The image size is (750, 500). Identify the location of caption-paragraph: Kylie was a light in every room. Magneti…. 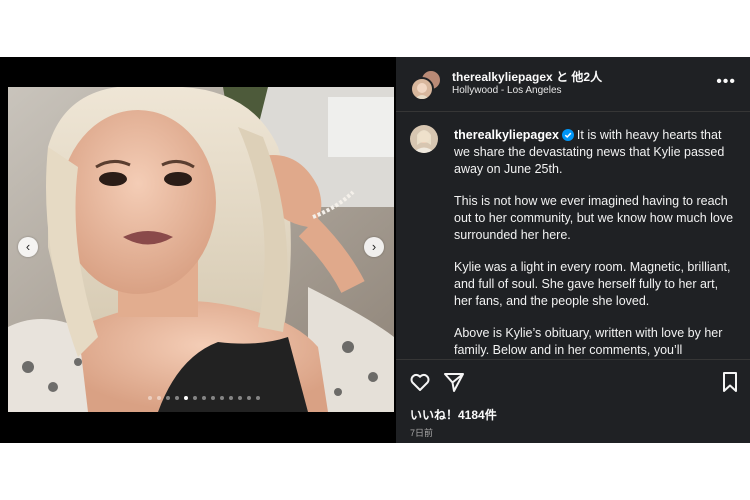
(592, 284).